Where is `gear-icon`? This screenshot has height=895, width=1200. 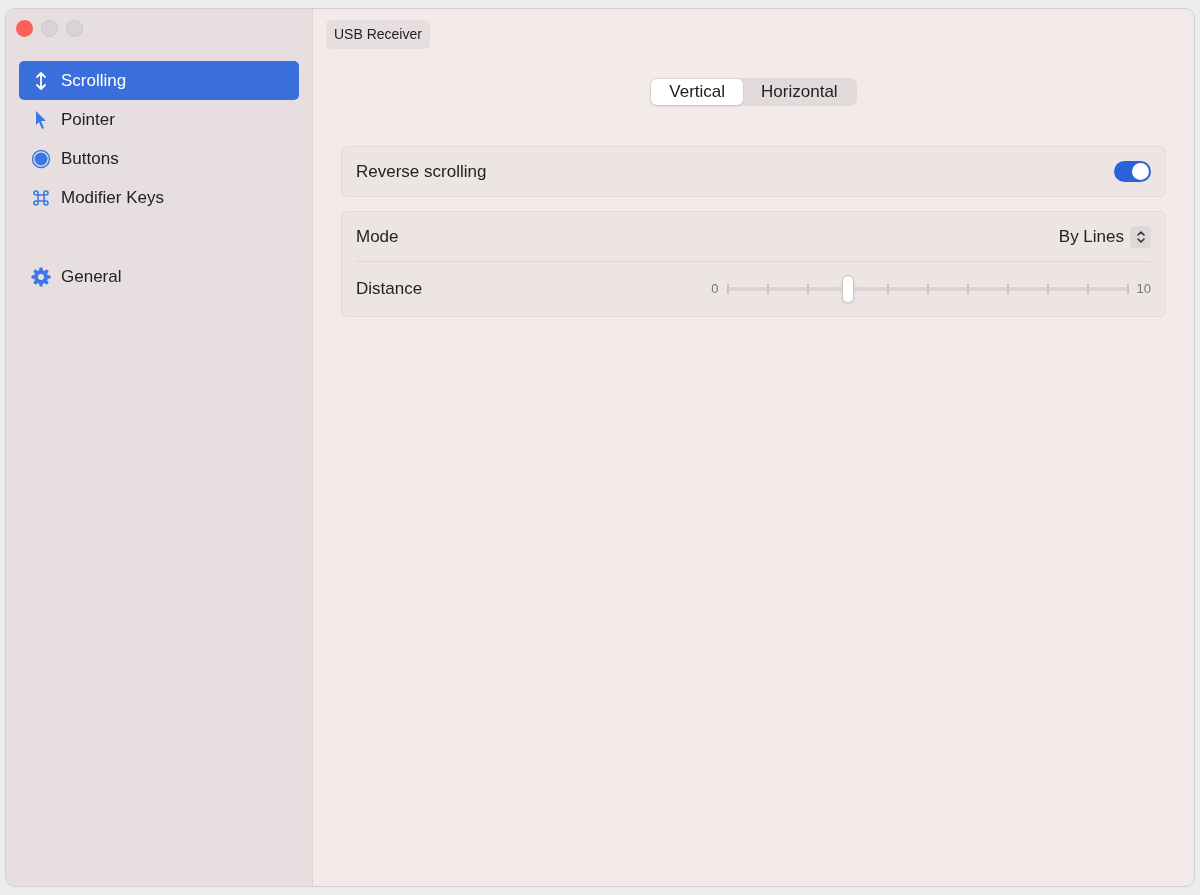
gear-icon is located at coordinates (41, 276).